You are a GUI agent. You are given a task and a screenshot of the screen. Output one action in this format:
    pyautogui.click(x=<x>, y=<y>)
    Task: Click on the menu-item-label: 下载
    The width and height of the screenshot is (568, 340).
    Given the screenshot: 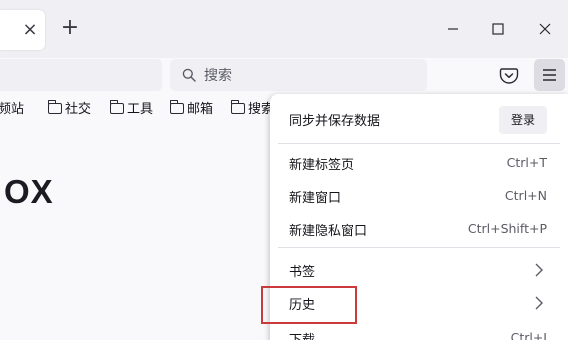 What is the action you would take?
    pyautogui.click(x=302, y=334)
    